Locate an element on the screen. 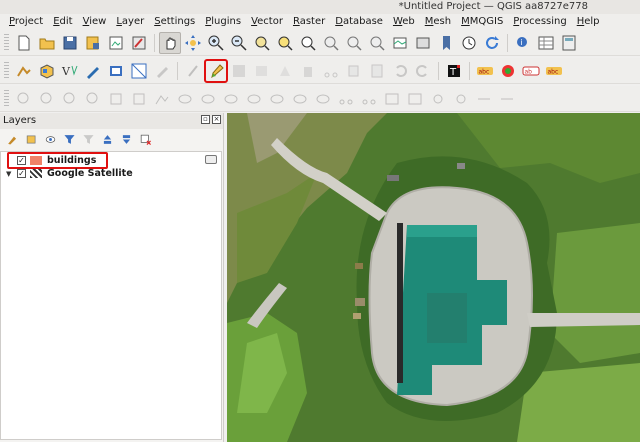 This screenshot has width=640, height=442. deselect-icon is located at coordinates (70, 99).